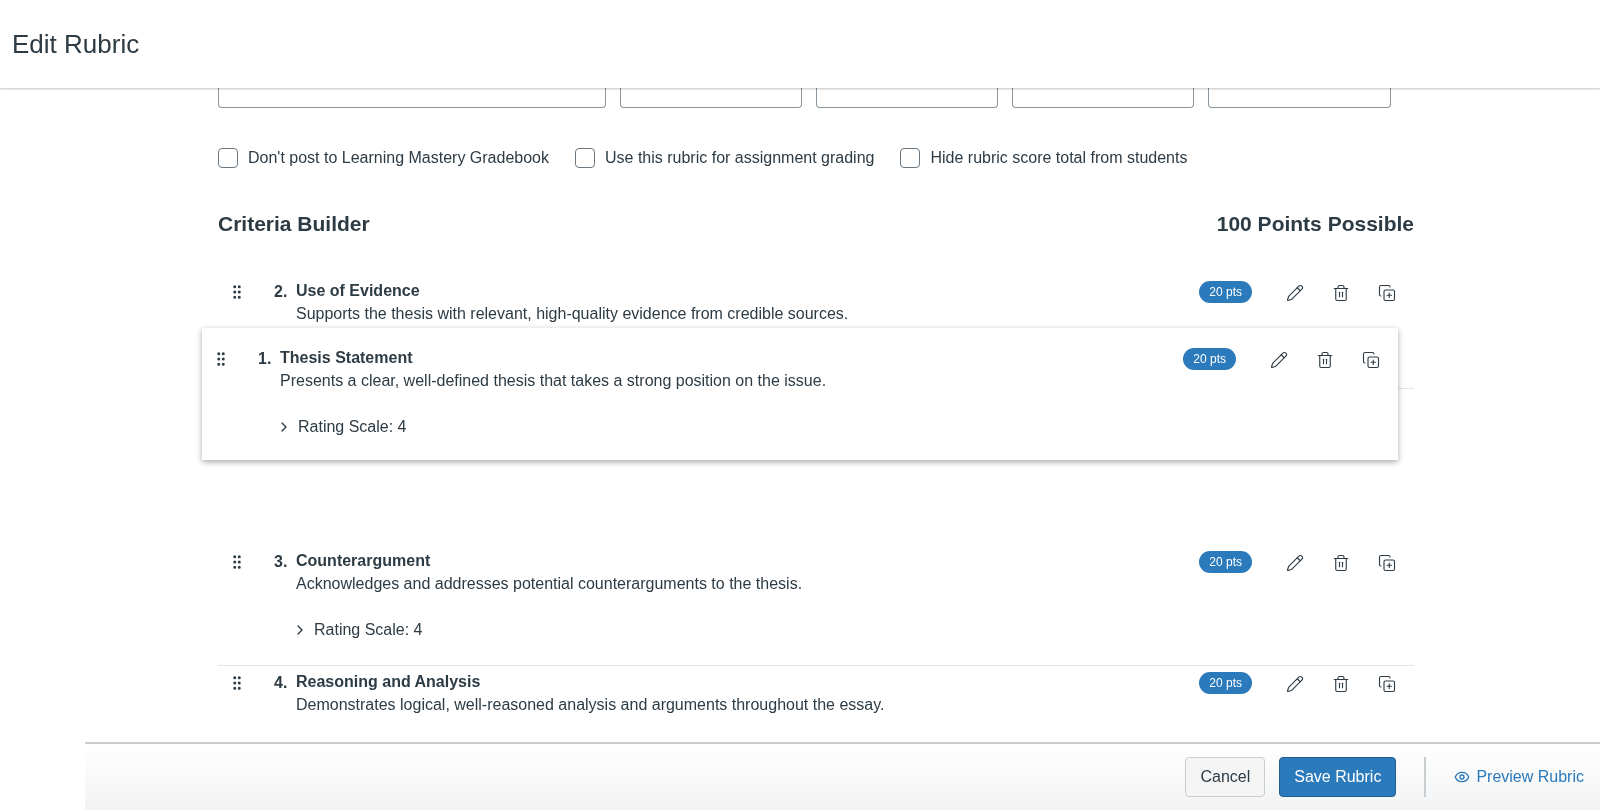  I want to click on criterion-number: 1., so click(265, 359).